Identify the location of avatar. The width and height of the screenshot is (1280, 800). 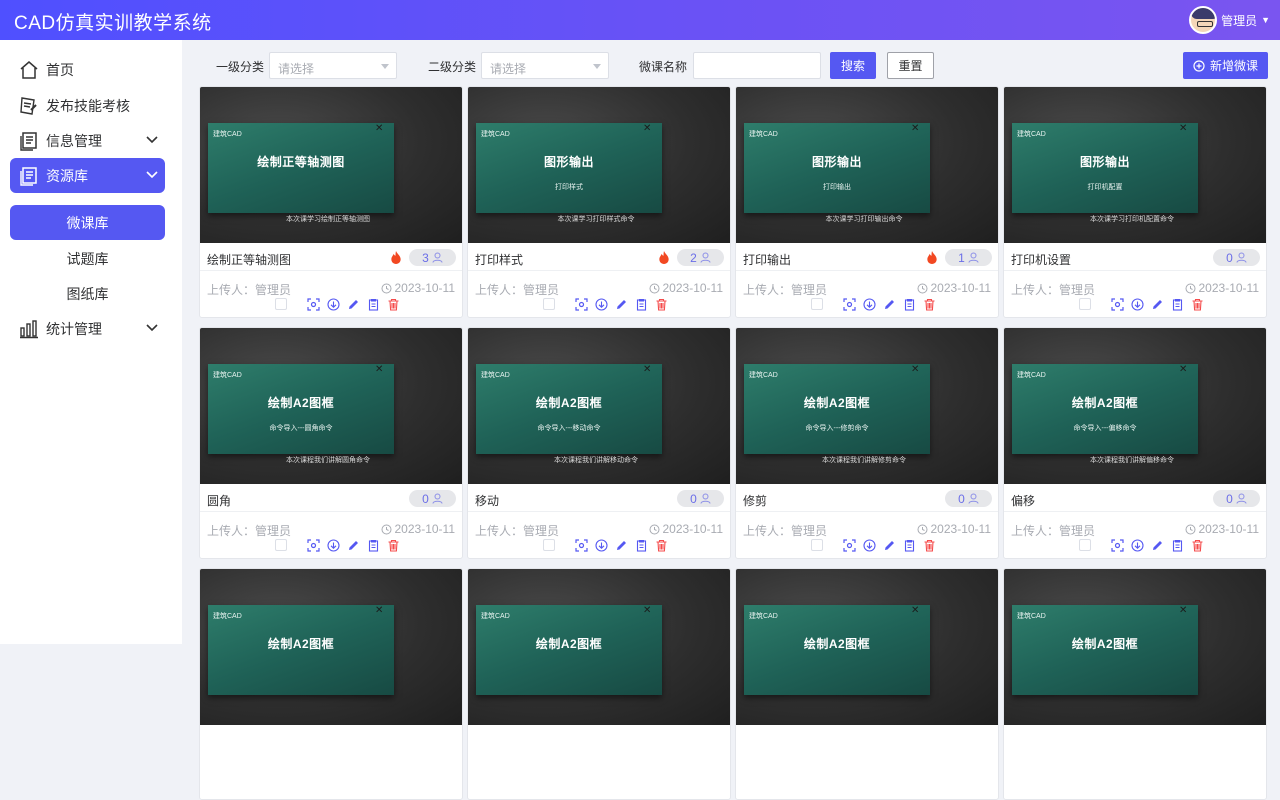
(1203, 20).